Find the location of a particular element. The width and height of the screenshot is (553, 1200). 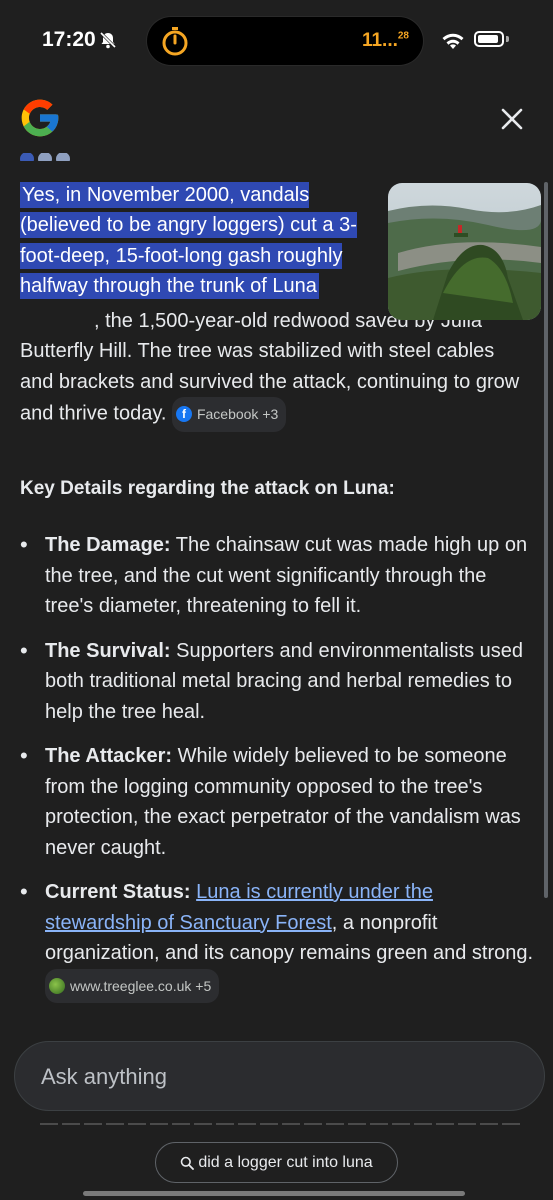

source-chip-label: Facebook +3 is located at coordinates (237, 414).